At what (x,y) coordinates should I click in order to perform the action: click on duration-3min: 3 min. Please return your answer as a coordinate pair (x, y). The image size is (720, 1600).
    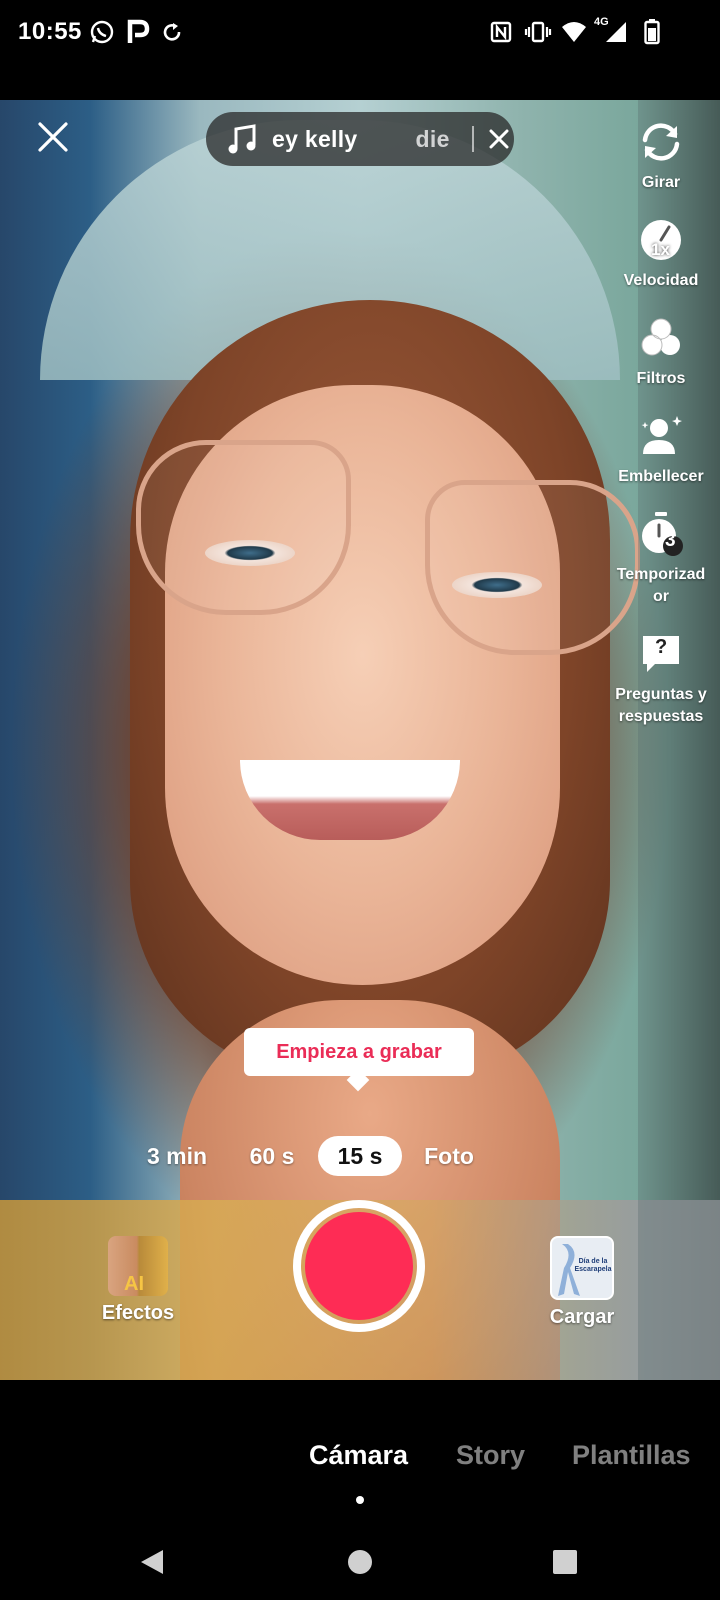
    Looking at the image, I should click on (177, 1156).